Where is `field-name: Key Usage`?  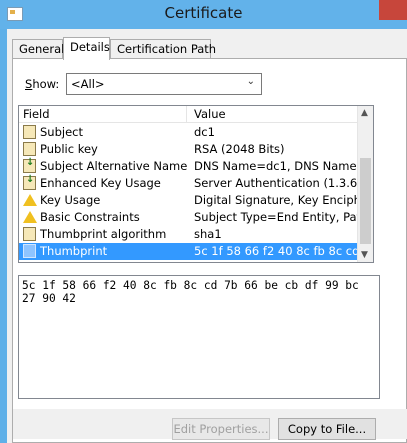 field-name: Key Usage is located at coordinates (70, 200).